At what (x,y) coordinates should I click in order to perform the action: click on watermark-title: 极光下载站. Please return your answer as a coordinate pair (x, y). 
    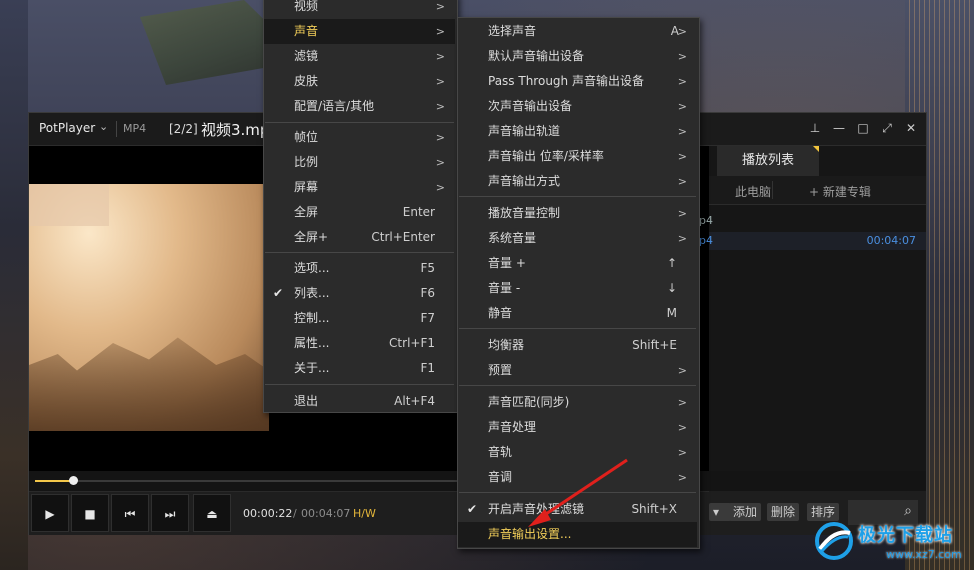
    Looking at the image, I should click on (905, 535).